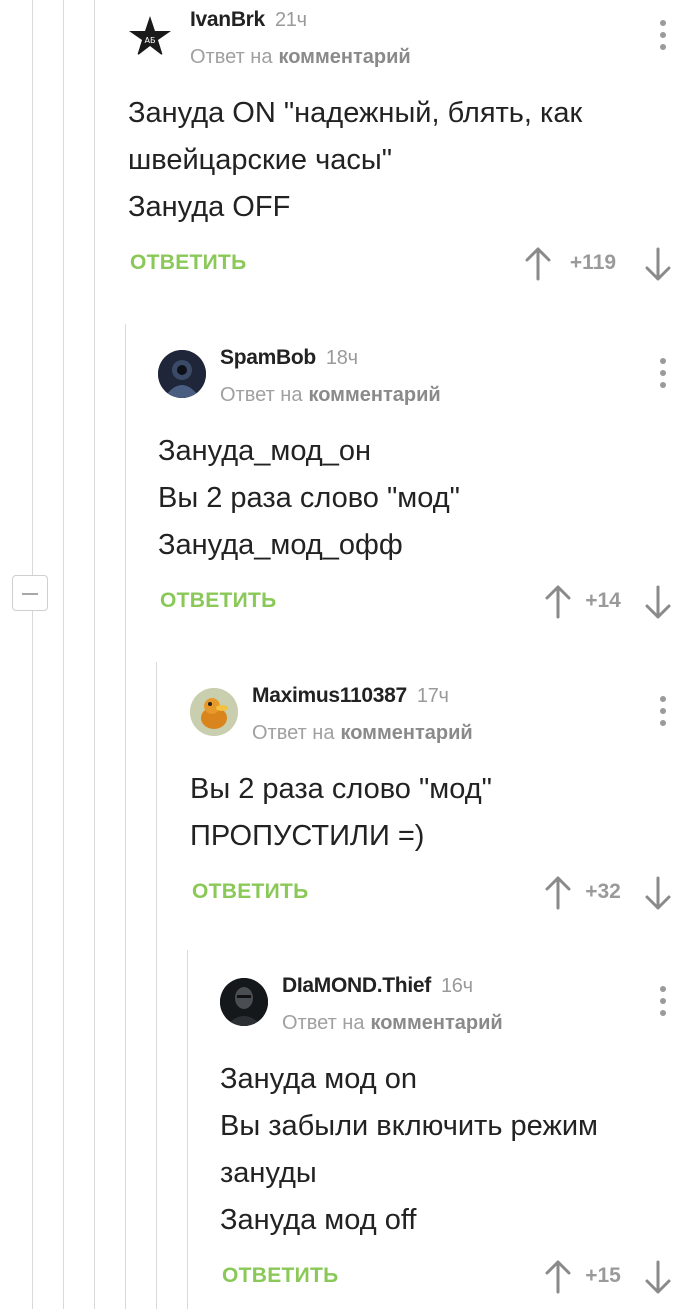 The height and width of the screenshot is (1310, 700). I want to click on comment-time: 16ч, so click(456, 986).